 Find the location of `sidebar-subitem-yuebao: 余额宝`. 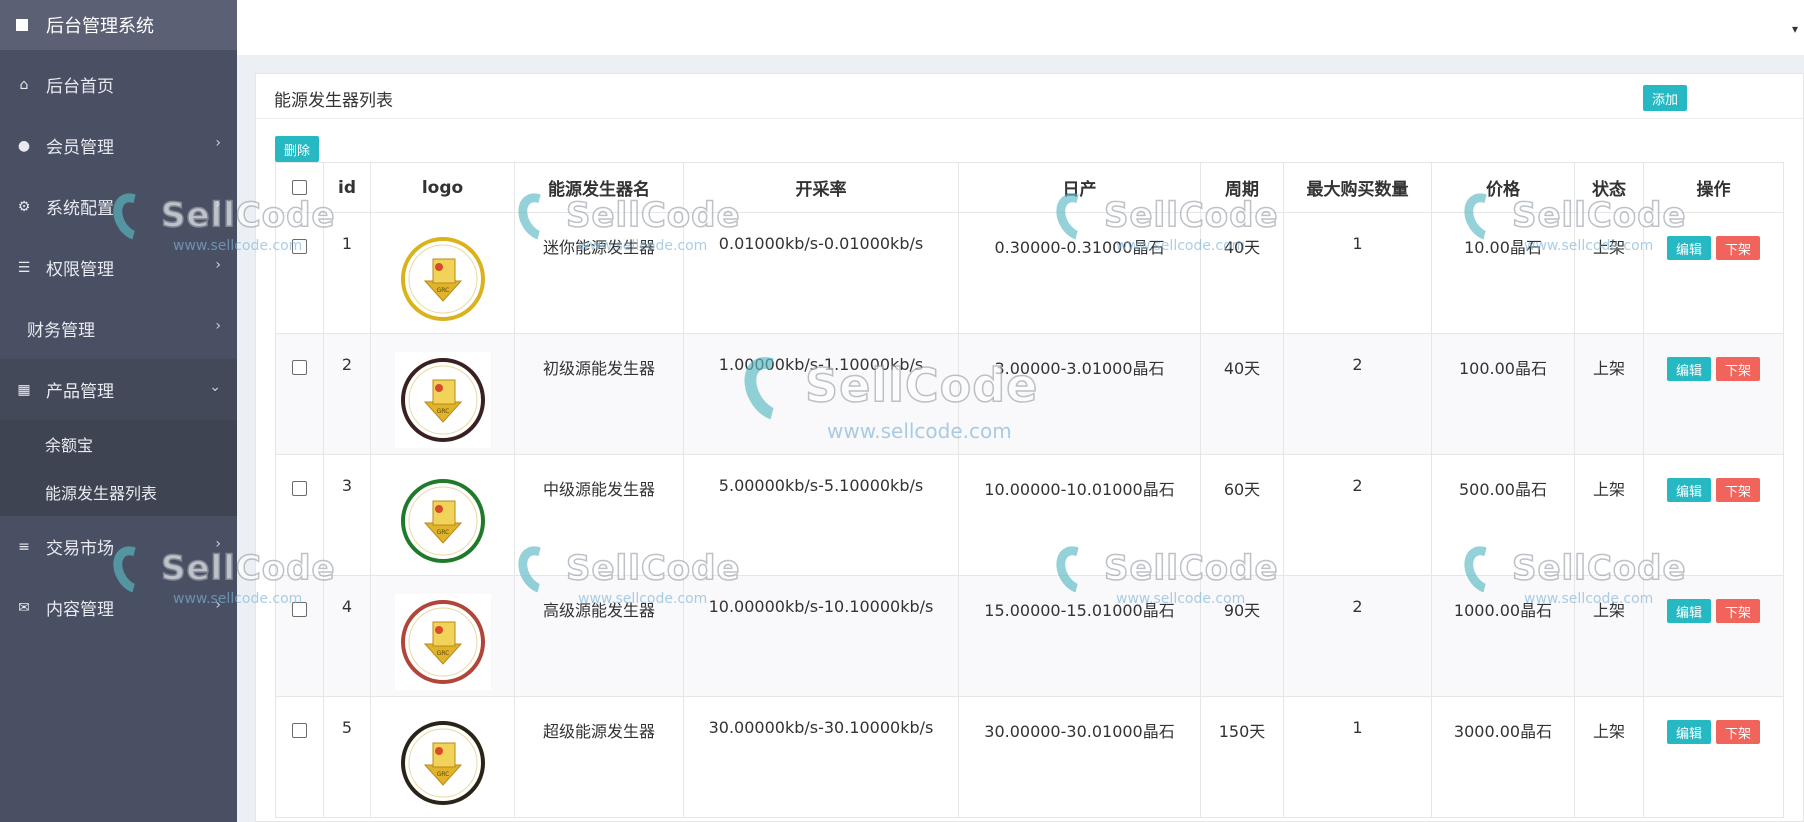

sidebar-subitem-yuebao: 余额宝 is located at coordinates (118, 444).